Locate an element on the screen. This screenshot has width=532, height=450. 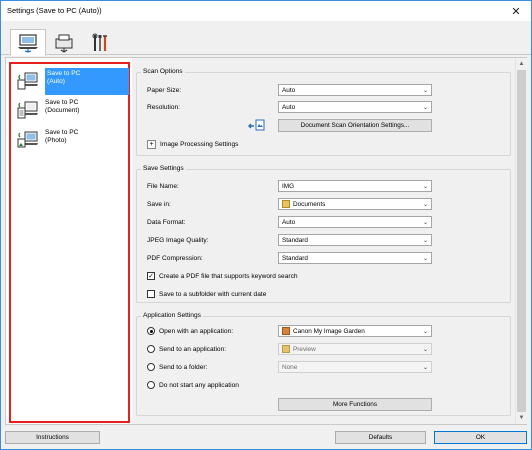
save-to-pc-photo-icon is located at coordinates (27, 139).